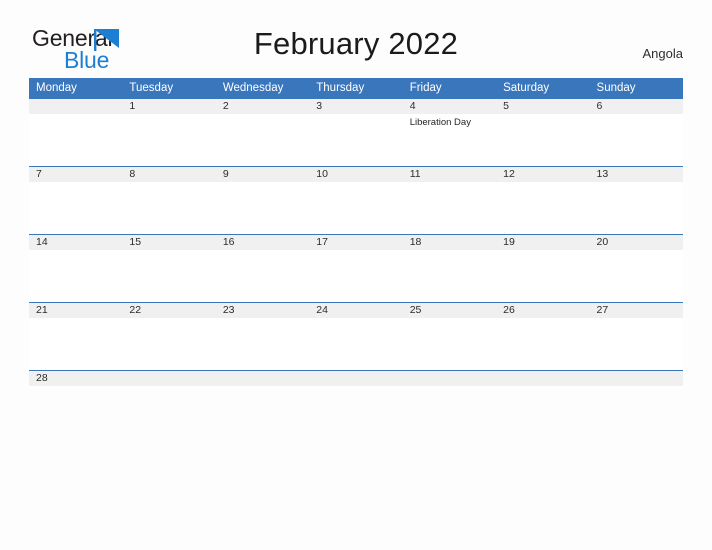 Image resolution: width=712 pixels, height=550 pixels. Describe the element at coordinates (449, 106) in the screenshot. I see `day-number: 4` at that location.